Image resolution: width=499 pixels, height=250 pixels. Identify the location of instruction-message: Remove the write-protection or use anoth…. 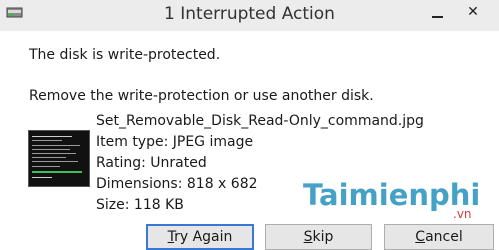
(201, 96).